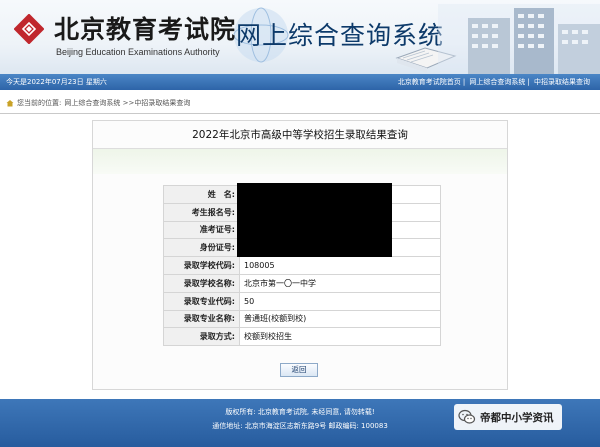  What do you see at coordinates (340, 283) in the screenshot?
I see `field-value: 北京市第一〇一中学` at bounding box center [340, 283].